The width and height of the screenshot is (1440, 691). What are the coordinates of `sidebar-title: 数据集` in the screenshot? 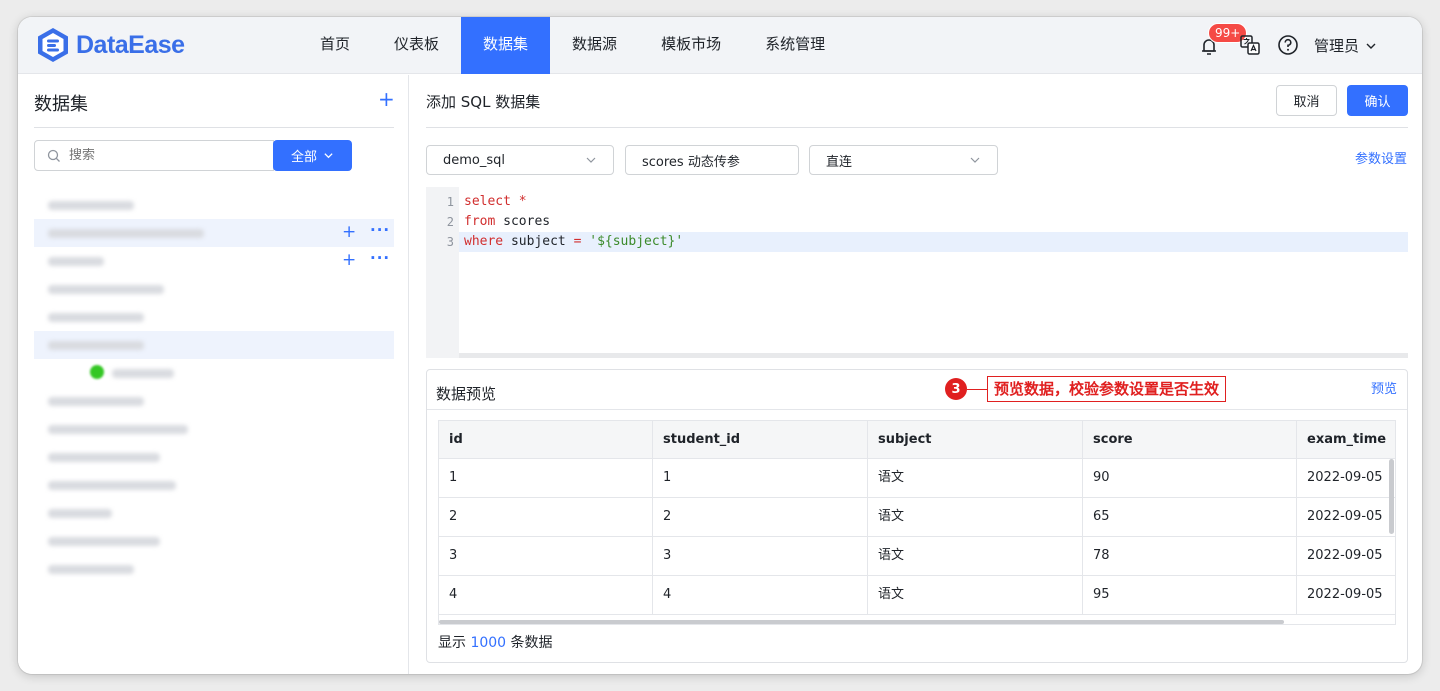 It's located at (61, 104).